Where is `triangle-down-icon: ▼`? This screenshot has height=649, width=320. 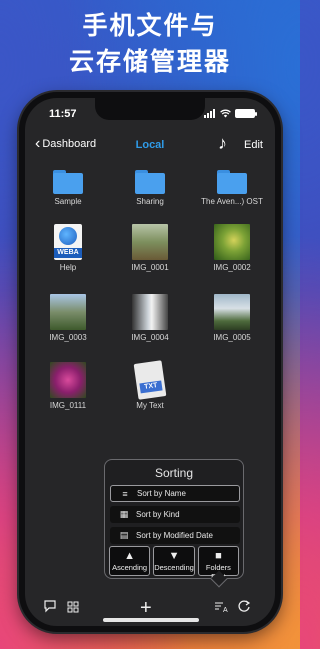 triangle-down-icon: ▼ is located at coordinates (174, 556).